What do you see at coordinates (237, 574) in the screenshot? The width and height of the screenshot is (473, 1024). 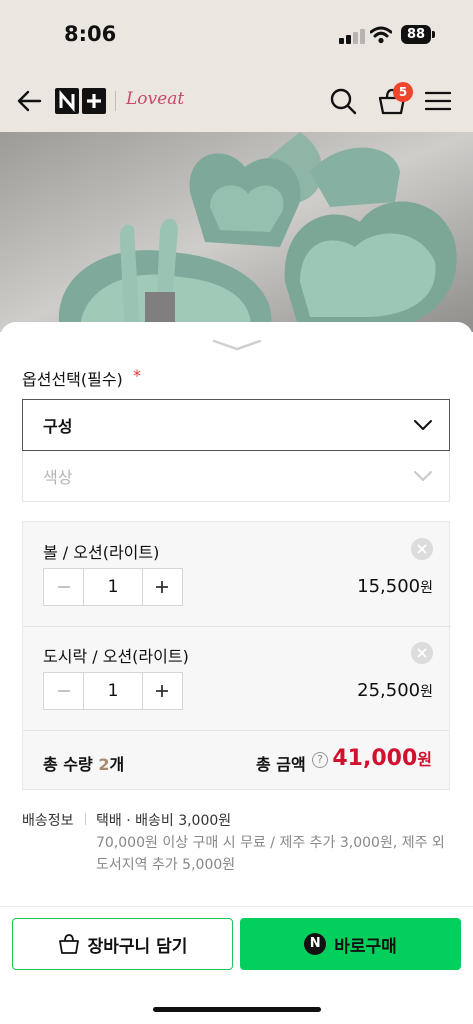 I see `selected-item: 볼 / 오션(라이트) 1 15,500원` at bounding box center [237, 574].